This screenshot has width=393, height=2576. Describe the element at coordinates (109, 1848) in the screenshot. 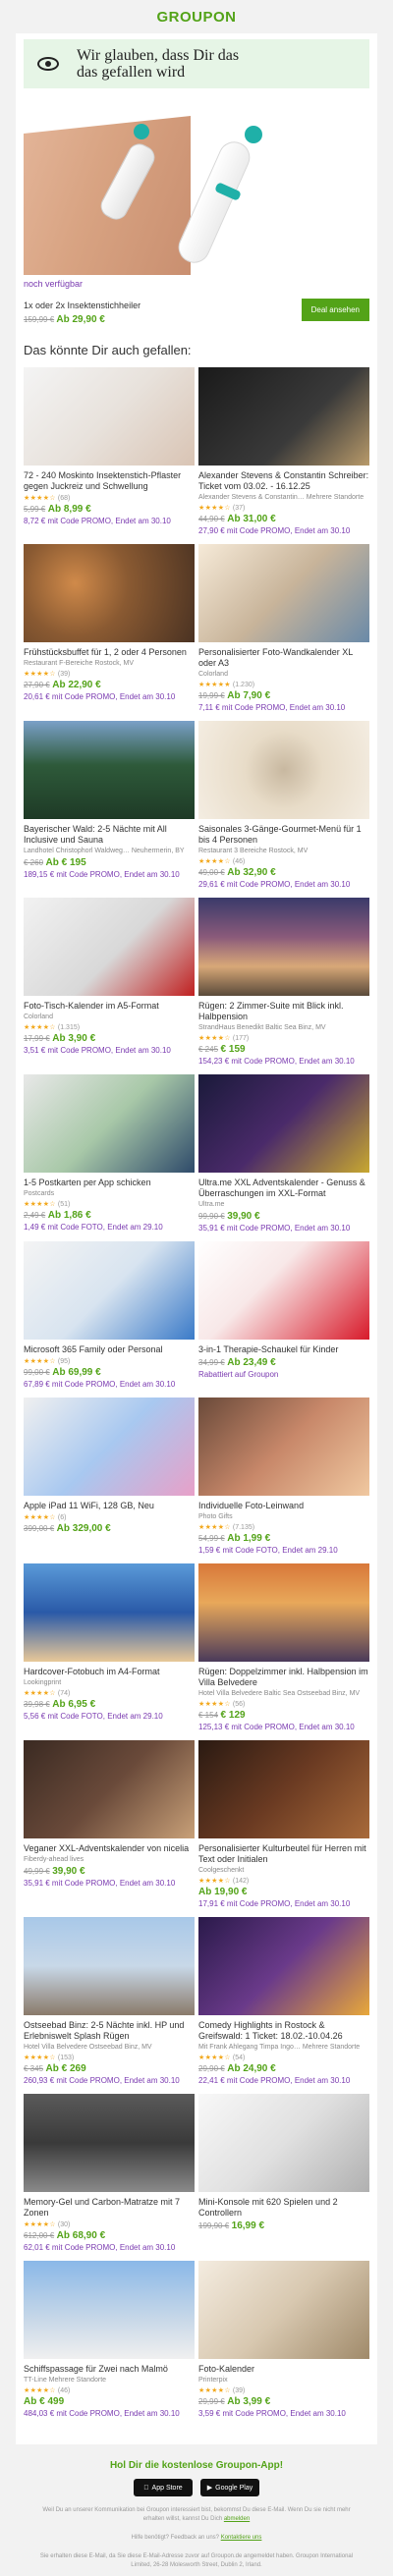

I see `deal-title: Veganer XXL-Adventskalender von nicelia` at that location.